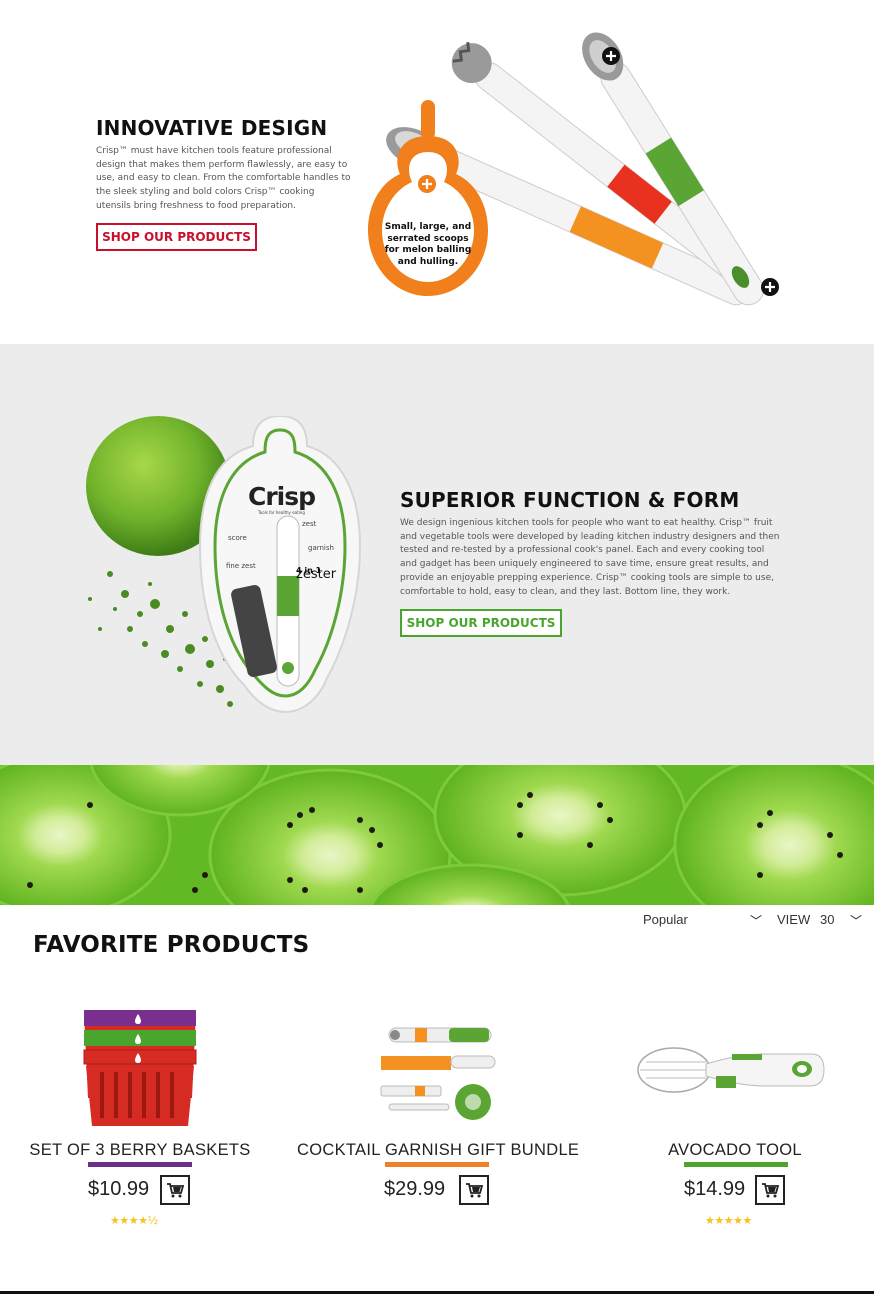 Image resolution: width=874 pixels, height=1294 pixels. I want to click on product-rating-stars: ★★★★★, so click(728, 1220).